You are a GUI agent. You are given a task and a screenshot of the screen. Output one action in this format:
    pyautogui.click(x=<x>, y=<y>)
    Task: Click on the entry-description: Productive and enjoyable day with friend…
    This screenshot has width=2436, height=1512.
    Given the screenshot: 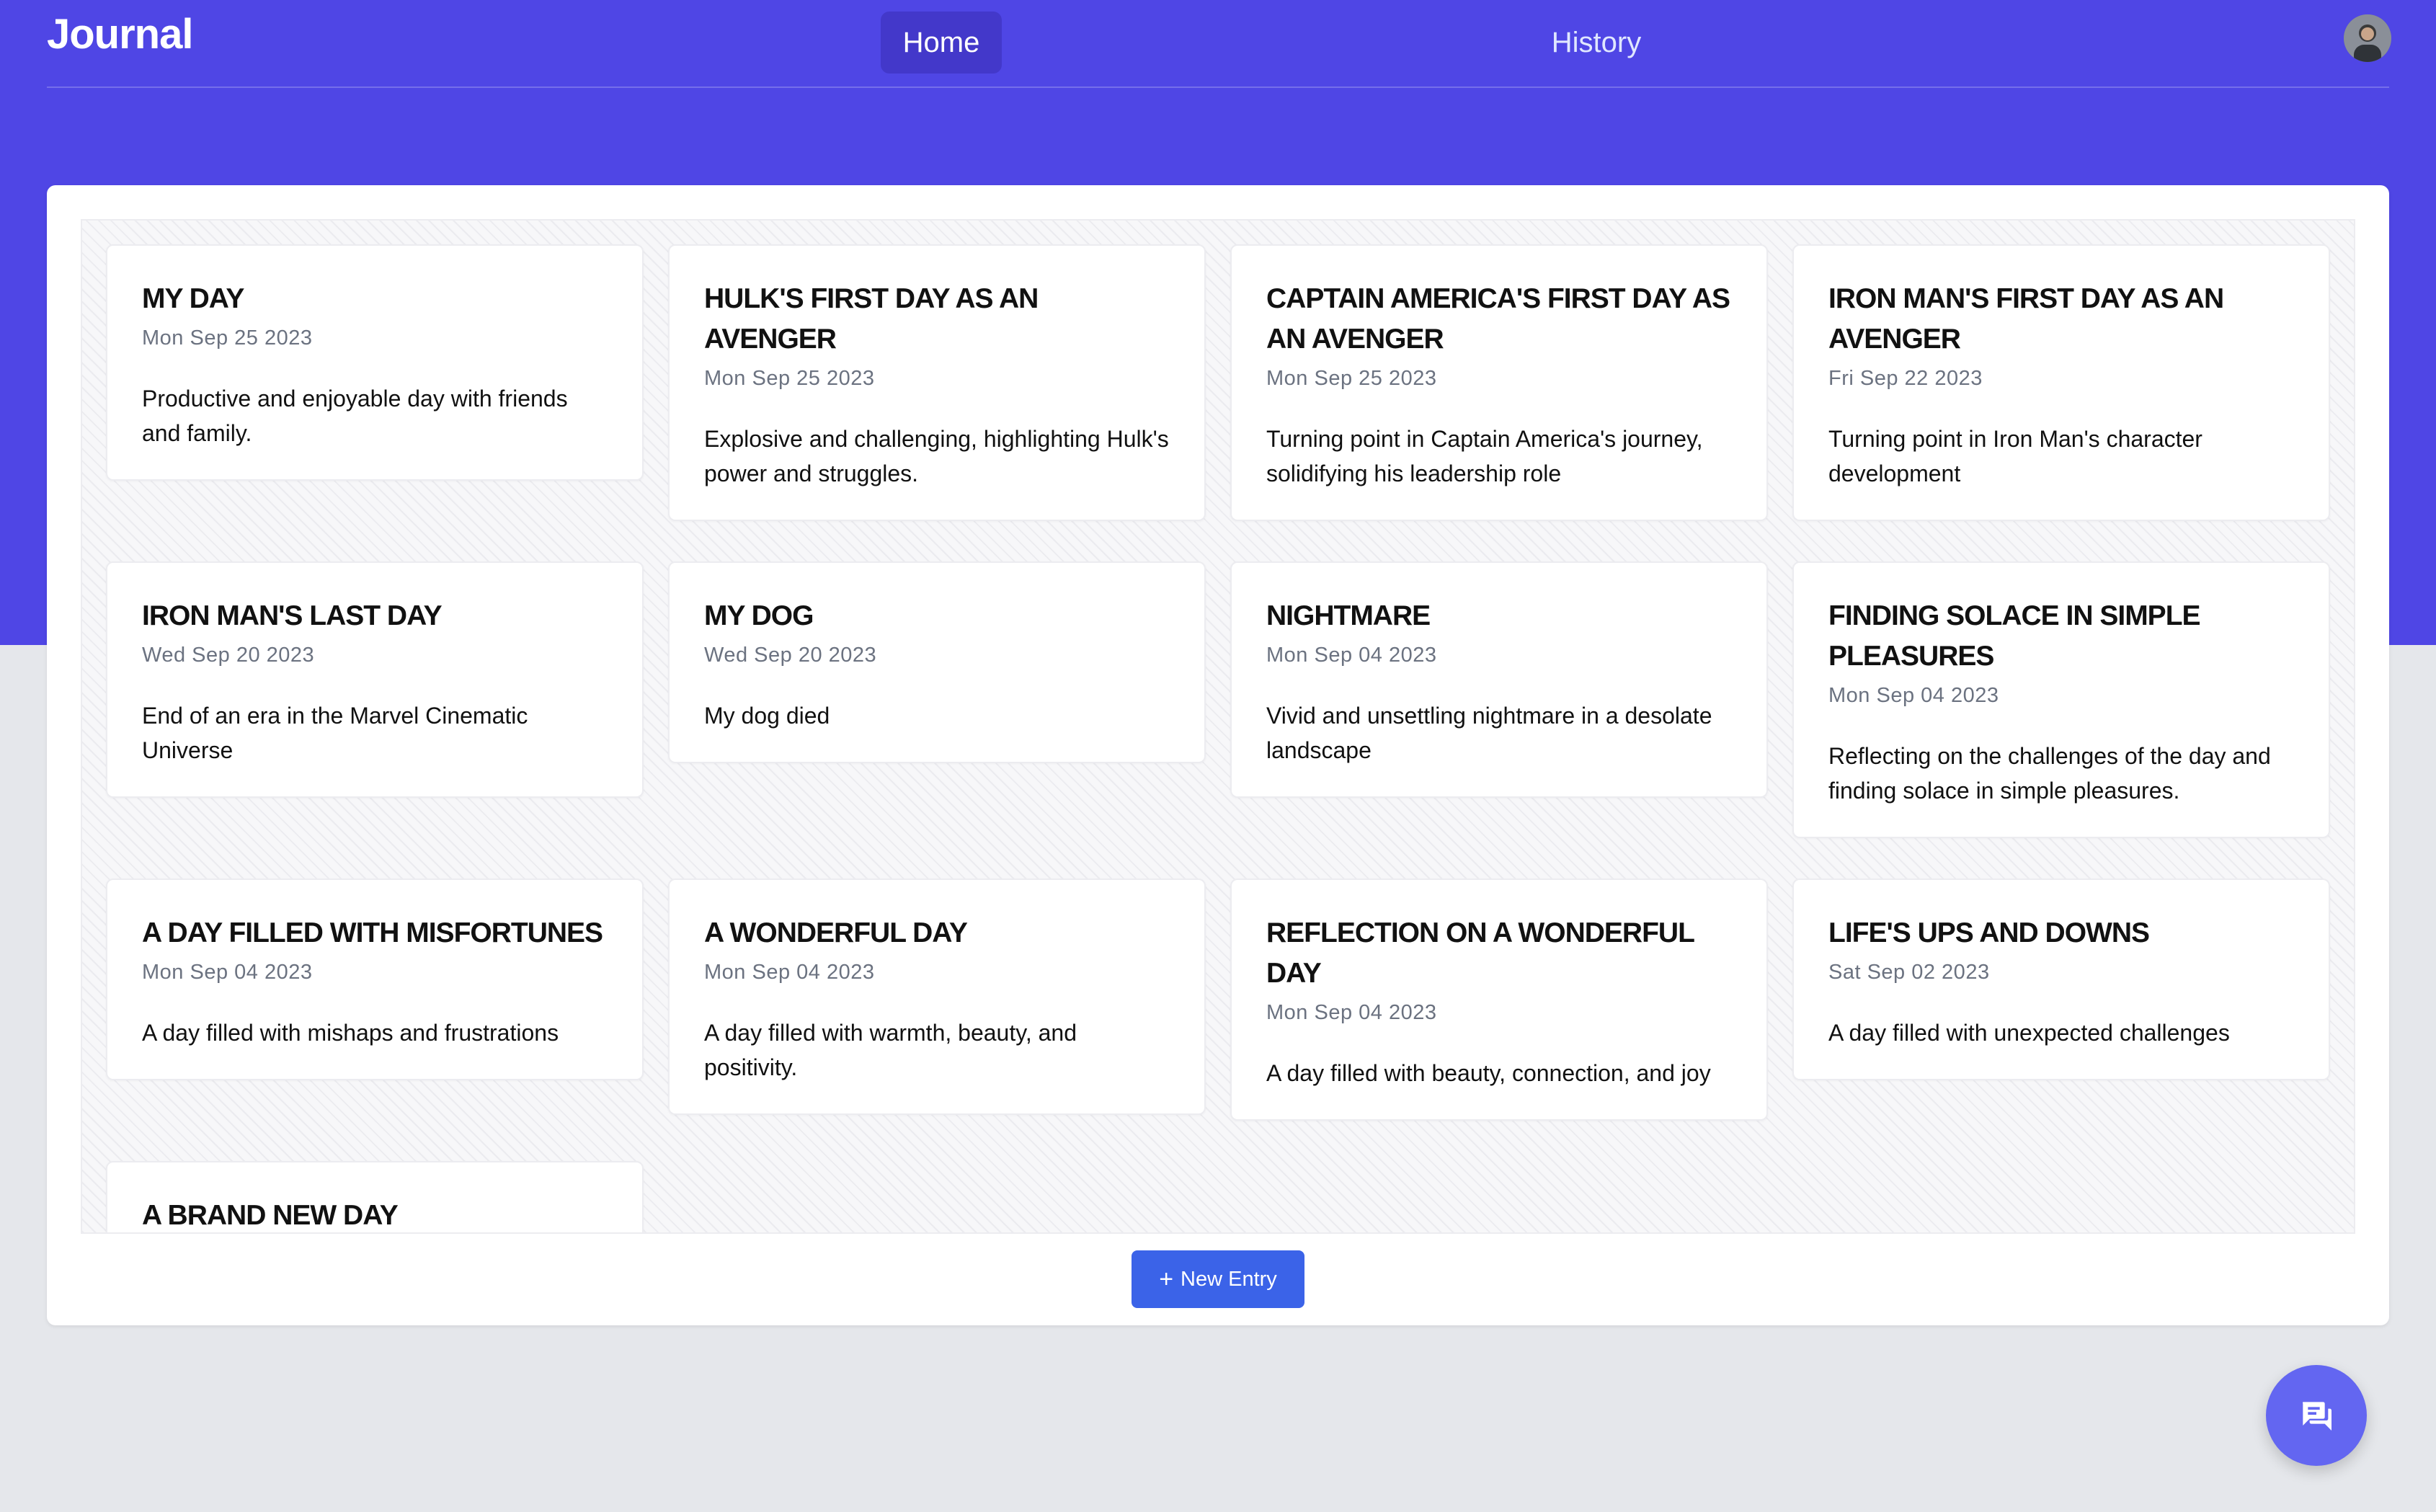 What is the action you would take?
    pyautogui.click(x=355, y=416)
    